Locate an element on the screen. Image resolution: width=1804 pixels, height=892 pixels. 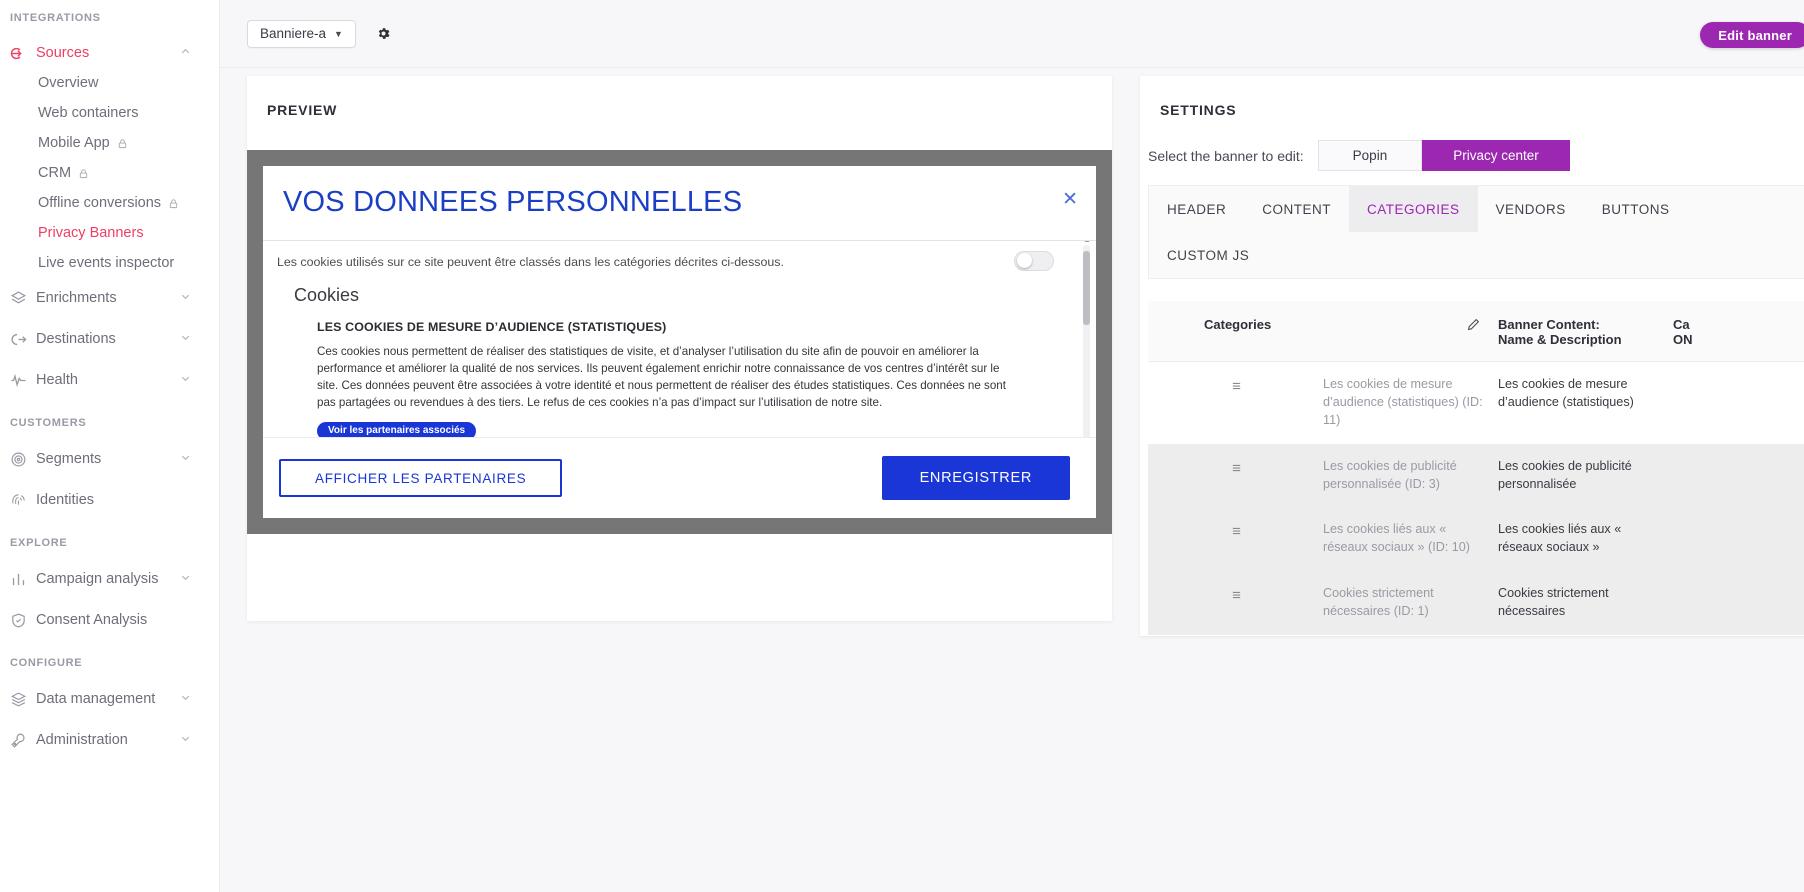
edit-banner-button: Edit banner is located at coordinates (1752, 35).